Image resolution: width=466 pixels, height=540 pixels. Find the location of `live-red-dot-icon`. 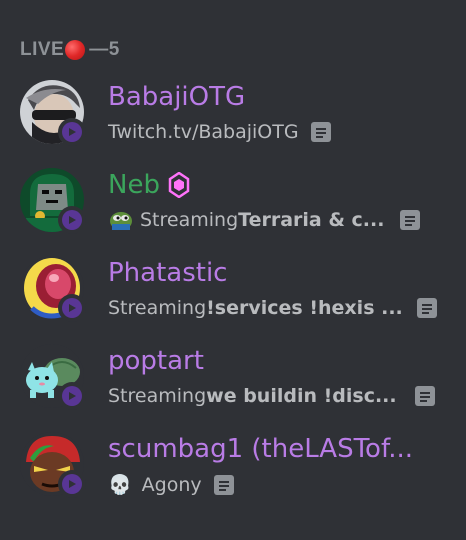

live-red-dot-icon is located at coordinates (75, 50).